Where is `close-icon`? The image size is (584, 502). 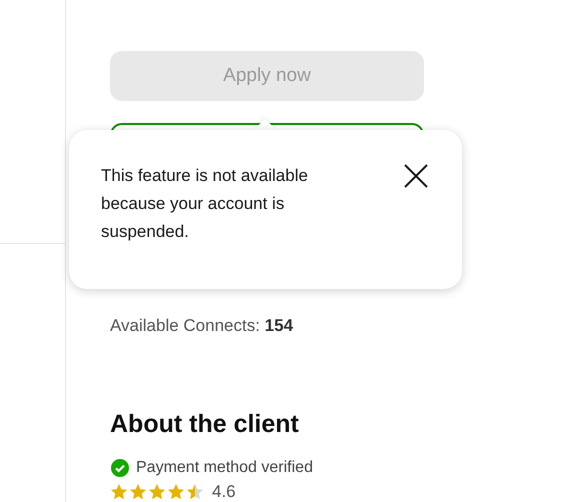
close-icon is located at coordinates (416, 176).